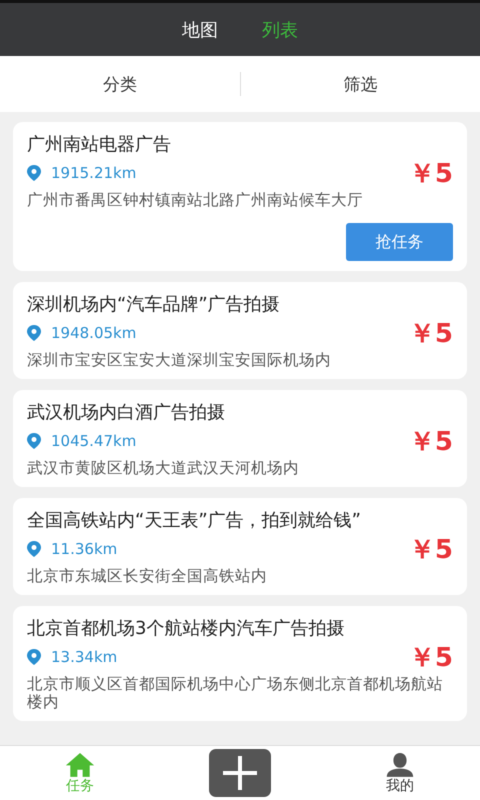  I want to click on distance-text: 1045.47km, so click(93, 441).